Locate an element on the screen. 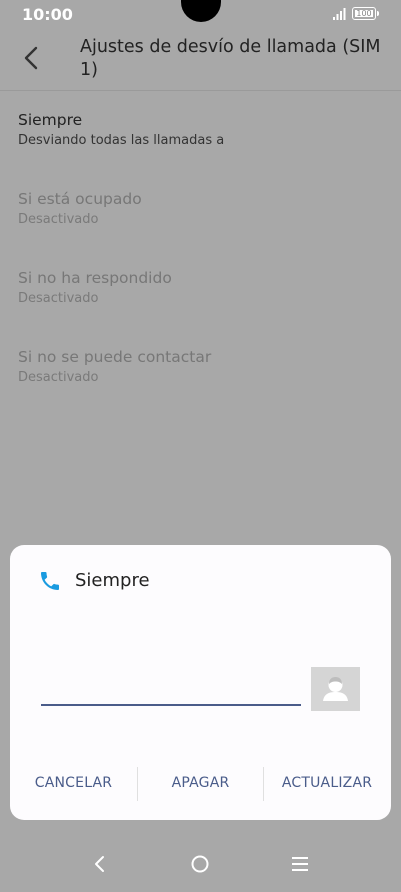 The image size is (401, 892). turn-off-button: APAGAR is located at coordinates (200, 783).